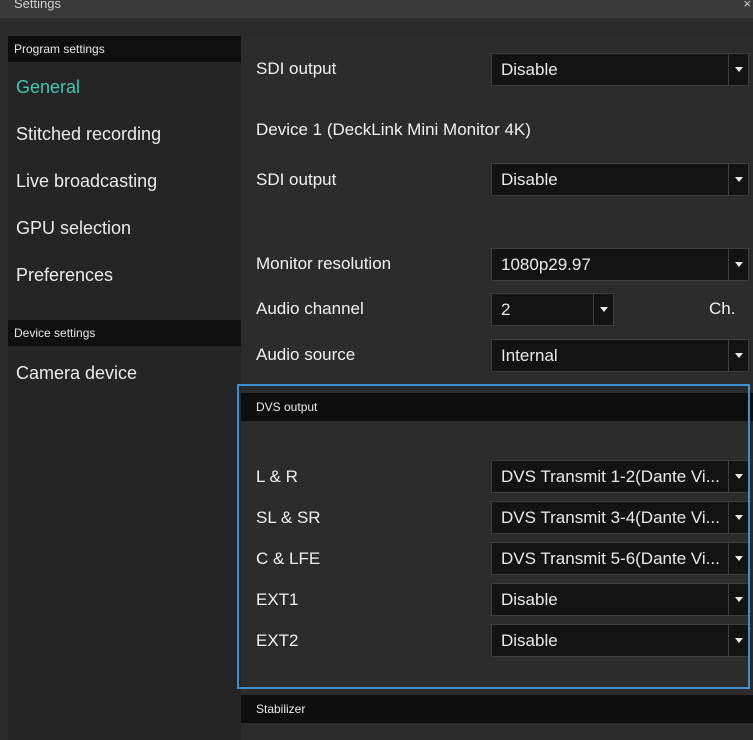 This screenshot has height=740, width=753. What do you see at coordinates (288, 558) in the screenshot?
I see `dvs-clfe-label: C & LFE` at bounding box center [288, 558].